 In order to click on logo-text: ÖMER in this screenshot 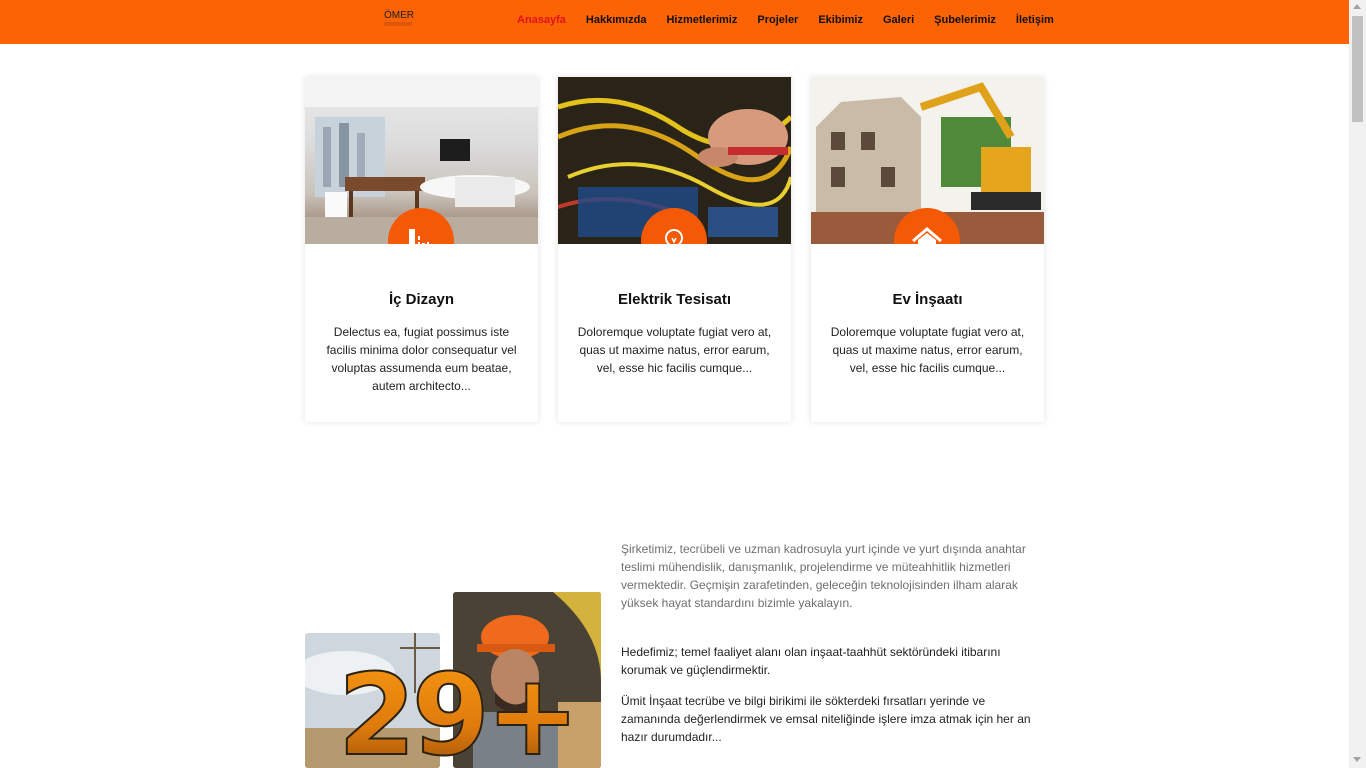, I will do `click(399, 15)`.